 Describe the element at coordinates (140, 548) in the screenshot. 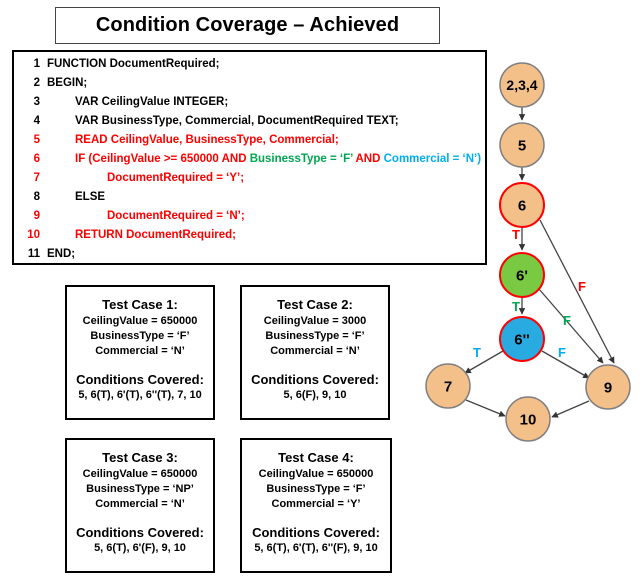

I see `conditions-covered-list: 5, 6(T), 6'(F), 9, 10` at that location.